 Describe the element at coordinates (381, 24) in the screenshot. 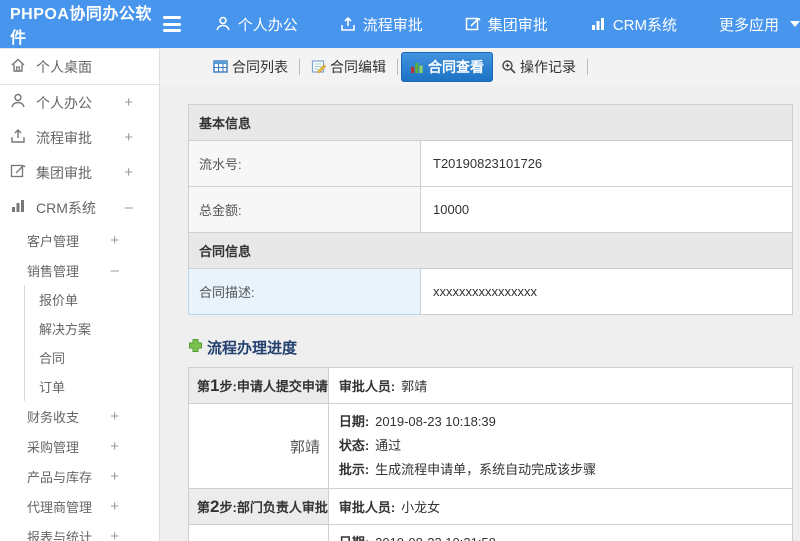

I see `nav-item-workflow-approval: 流程审批` at that location.